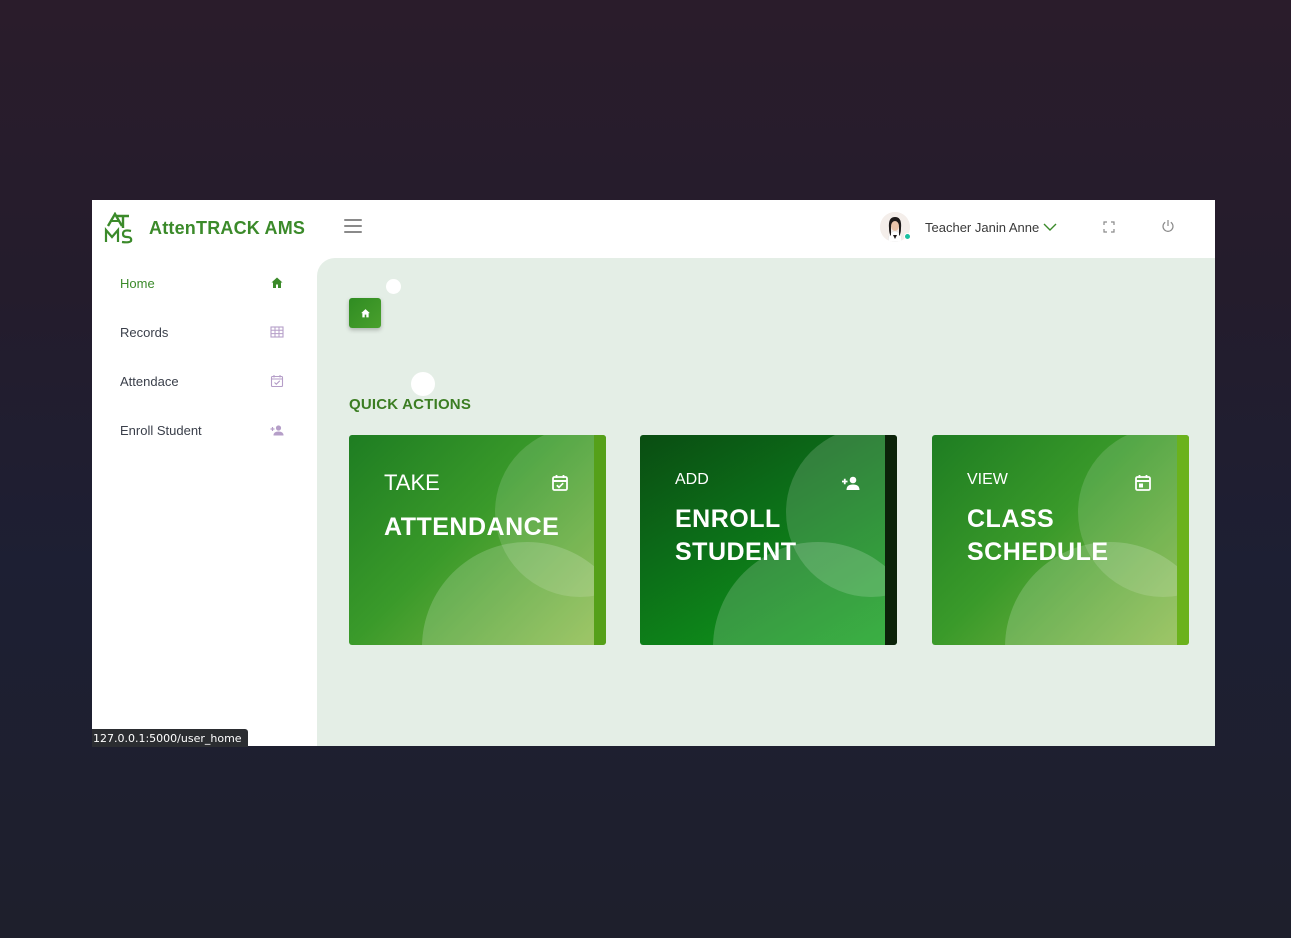  Describe the element at coordinates (895, 227) in the screenshot. I see `avatar` at that location.